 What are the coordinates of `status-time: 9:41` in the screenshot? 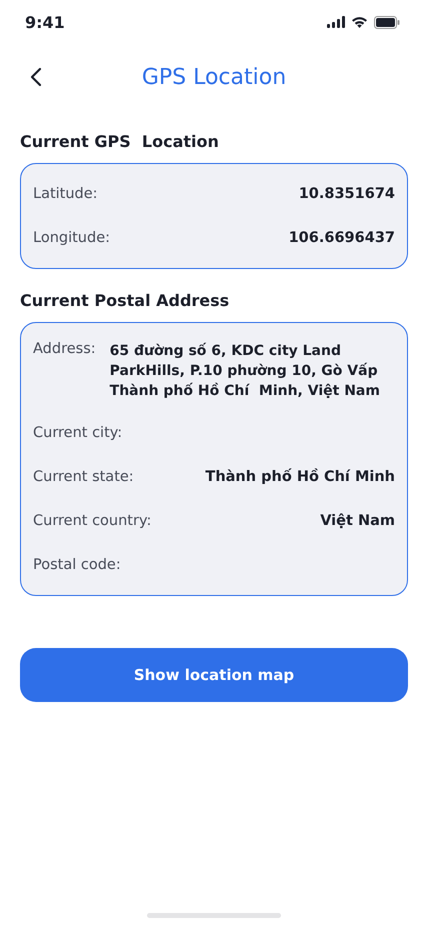 It's located at (45, 22).